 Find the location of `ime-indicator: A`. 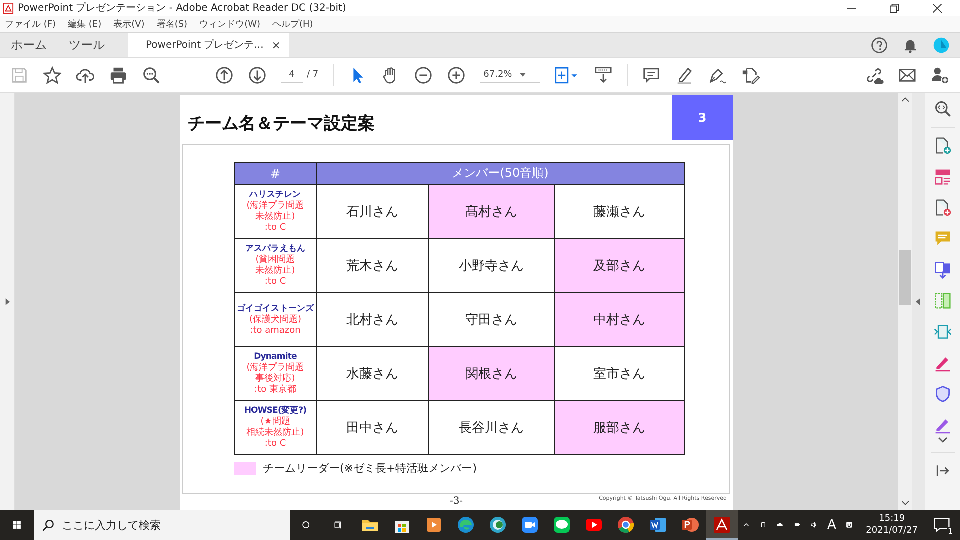

ime-indicator: A is located at coordinates (831, 525).